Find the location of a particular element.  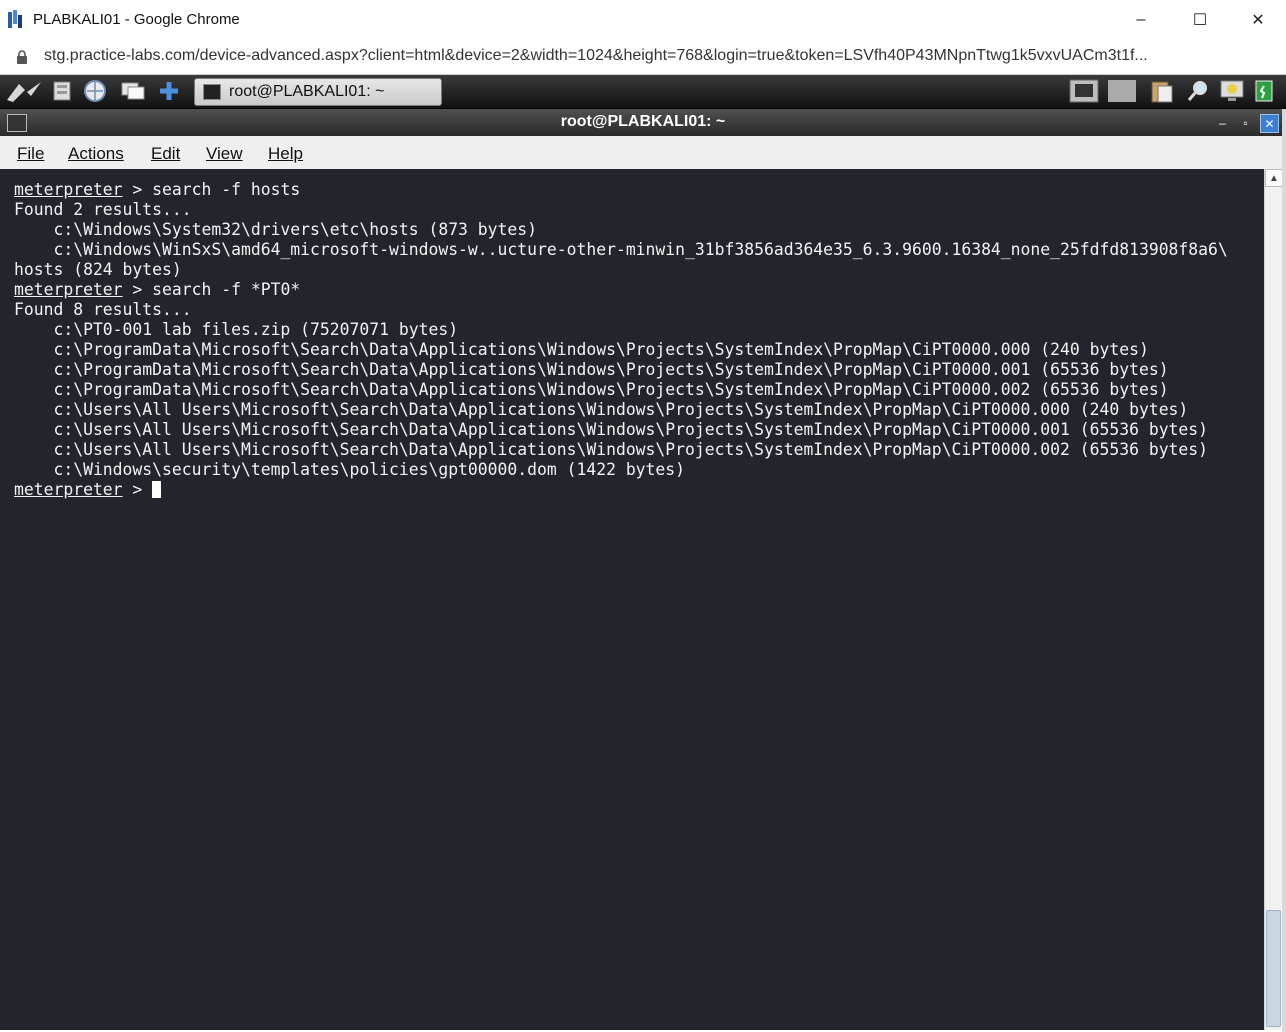

browser-title-bar: PLABKALI01 - Google Chrome – ☐ ✕ is located at coordinates (643, 20).